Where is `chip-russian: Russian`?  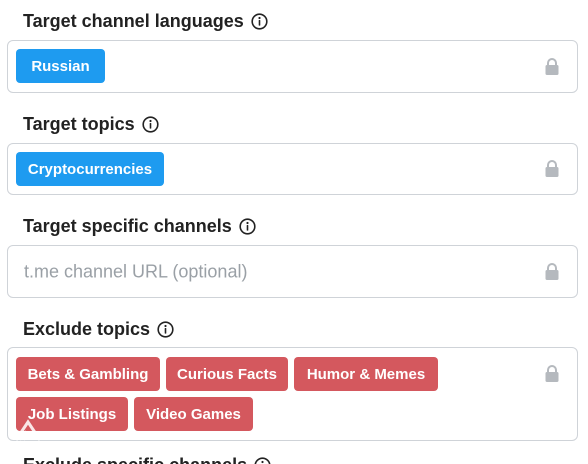 chip-russian: Russian is located at coordinates (60, 66).